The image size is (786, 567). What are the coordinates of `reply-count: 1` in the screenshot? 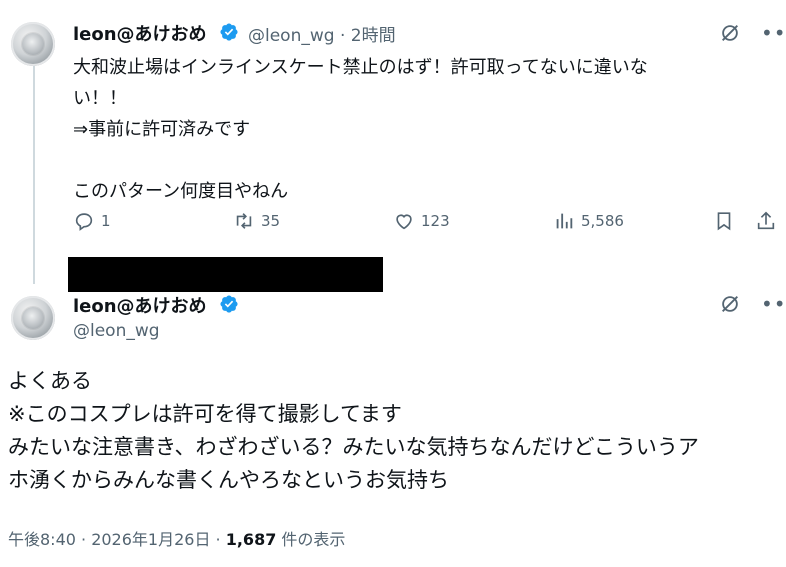 It's located at (106, 221).